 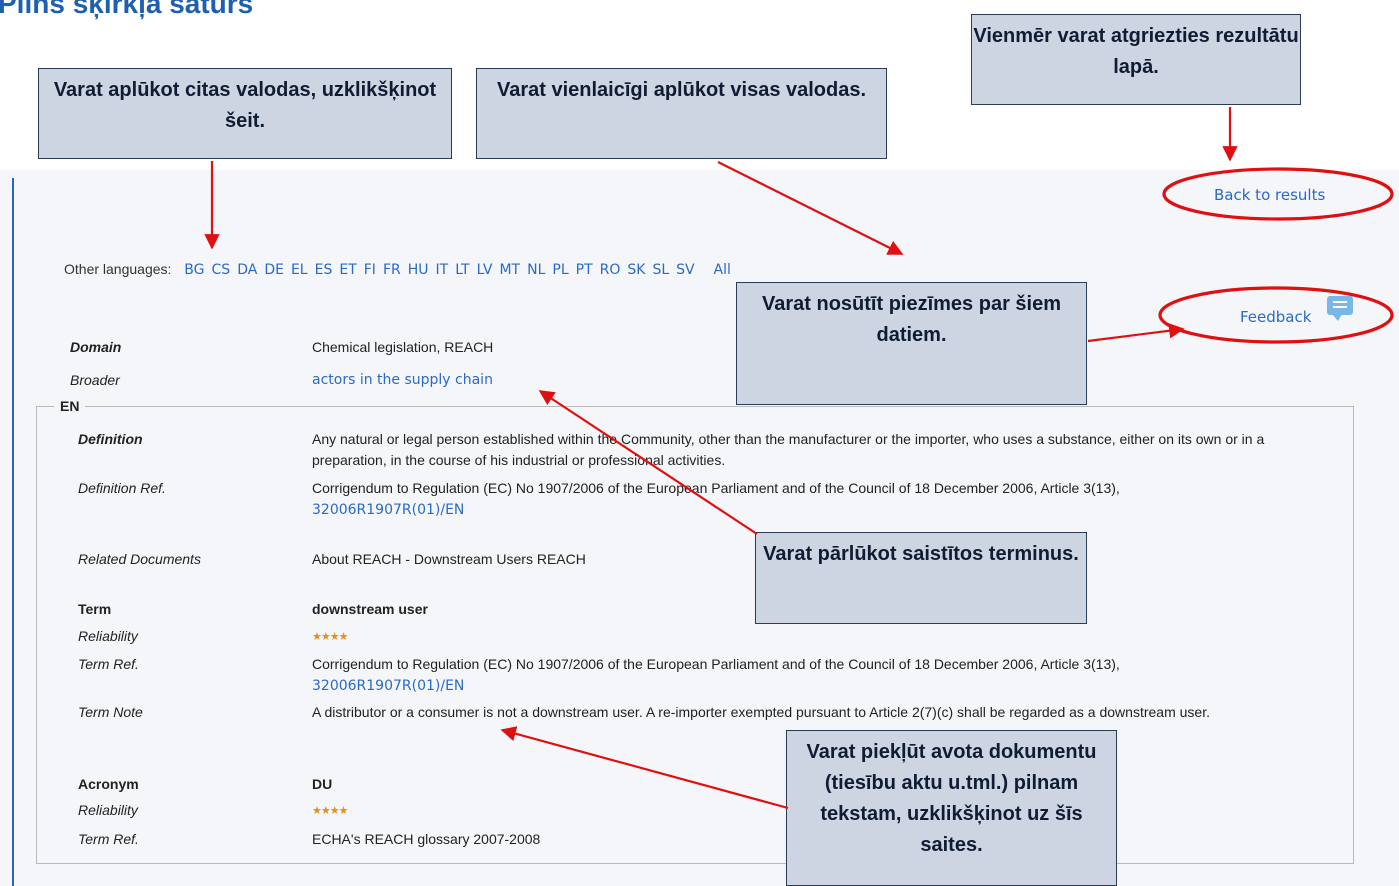 What do you see at coordinates (403, 347) in the screenshot?
I see `domain-value: Chemical legislation, REACH` at bounding box center [403, 347].